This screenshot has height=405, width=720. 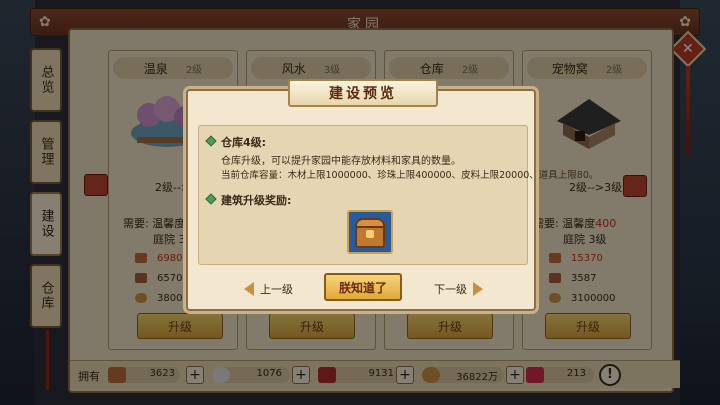 I want to click on confirm-button: 朕知道了, so click(x=363, y=287).